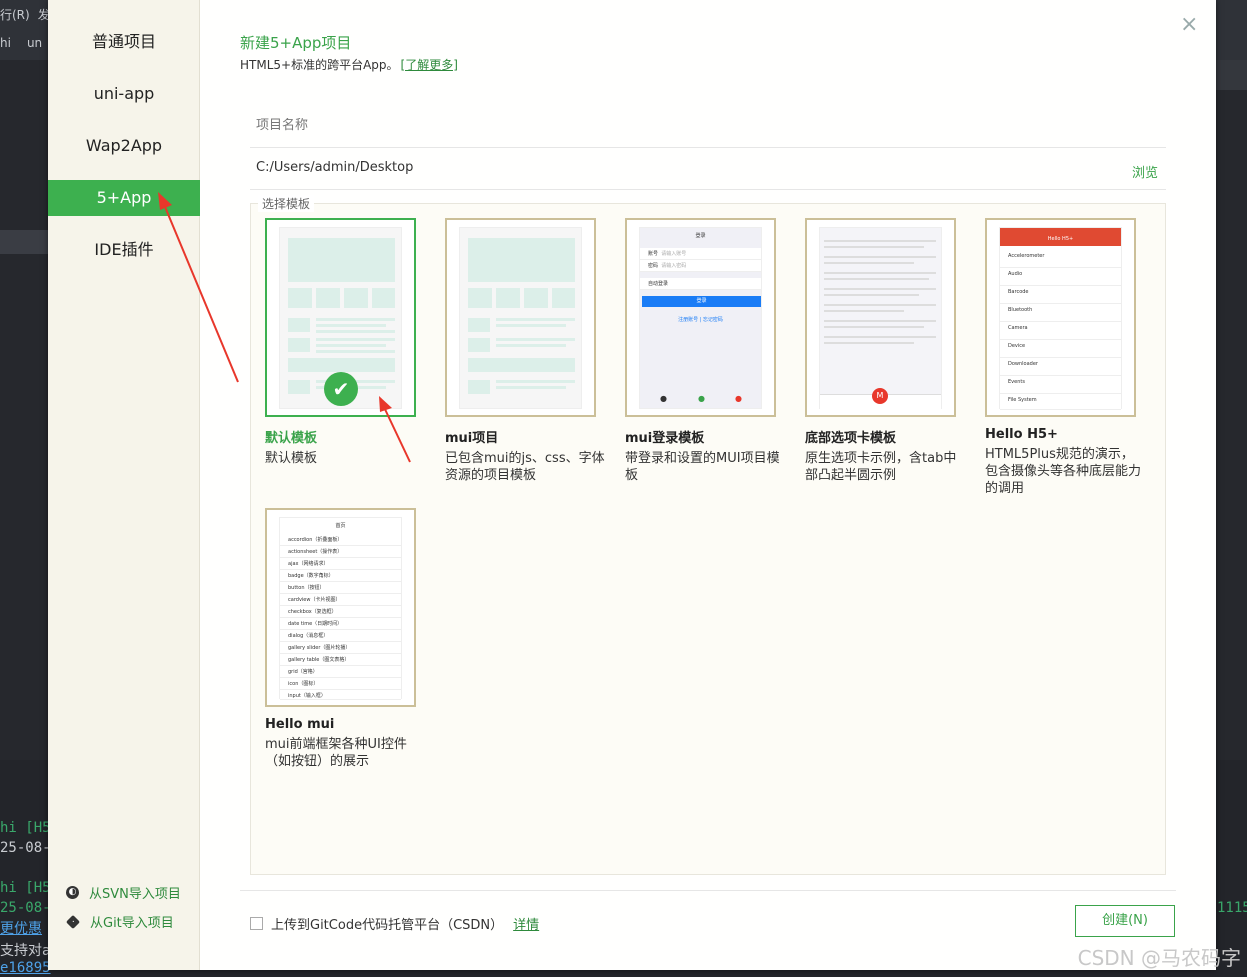  I want to click on git-import-link: · 从Git导入项目, so click(119, 921).